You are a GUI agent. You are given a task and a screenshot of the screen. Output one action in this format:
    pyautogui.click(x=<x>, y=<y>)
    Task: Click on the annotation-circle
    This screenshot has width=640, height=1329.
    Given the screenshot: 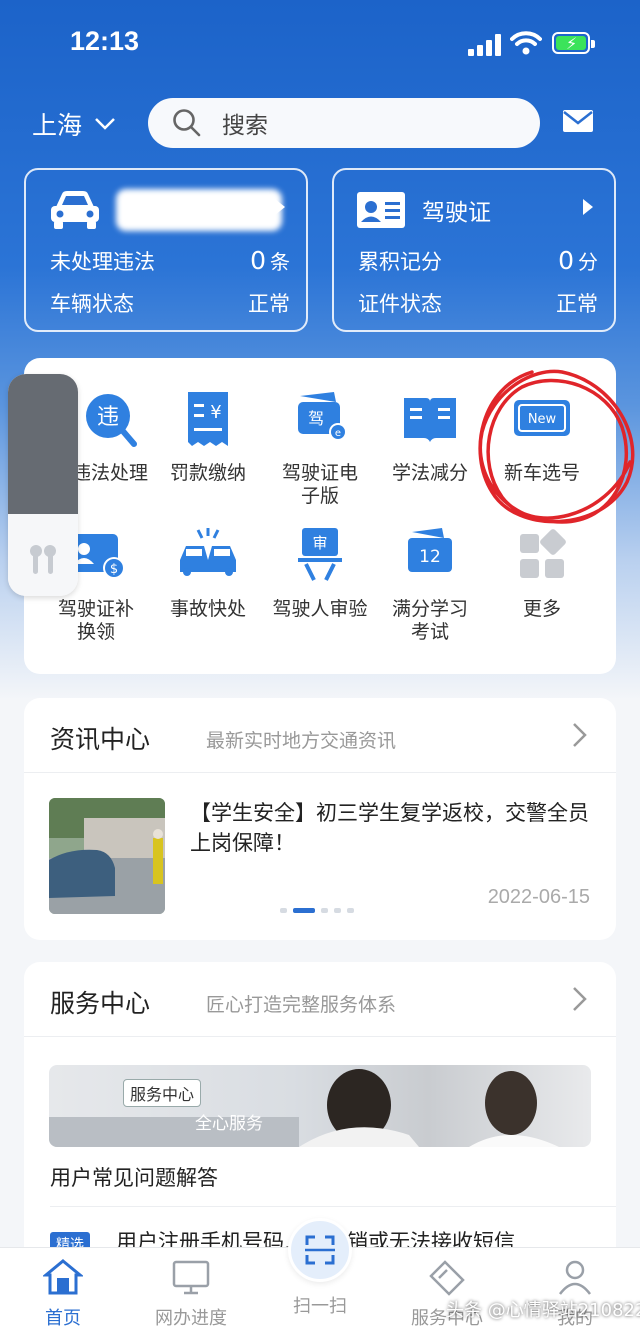 What is the action you would take?
    pyautogui.click(x=556, y=446)
    